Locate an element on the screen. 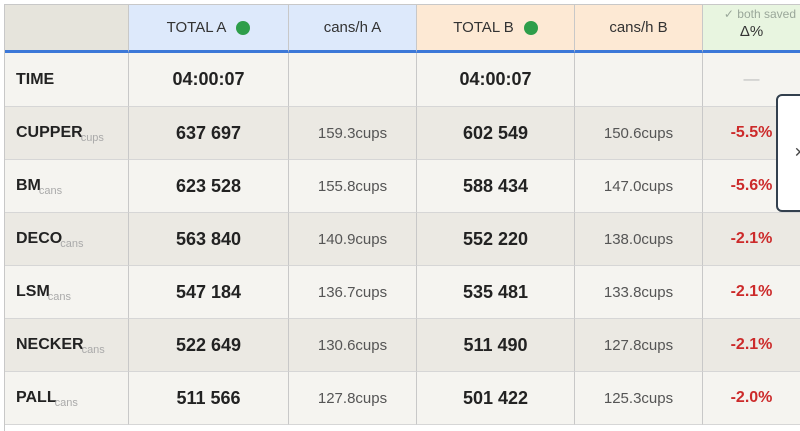  row-label-text: NECKER is located at coordinates (50, 344).